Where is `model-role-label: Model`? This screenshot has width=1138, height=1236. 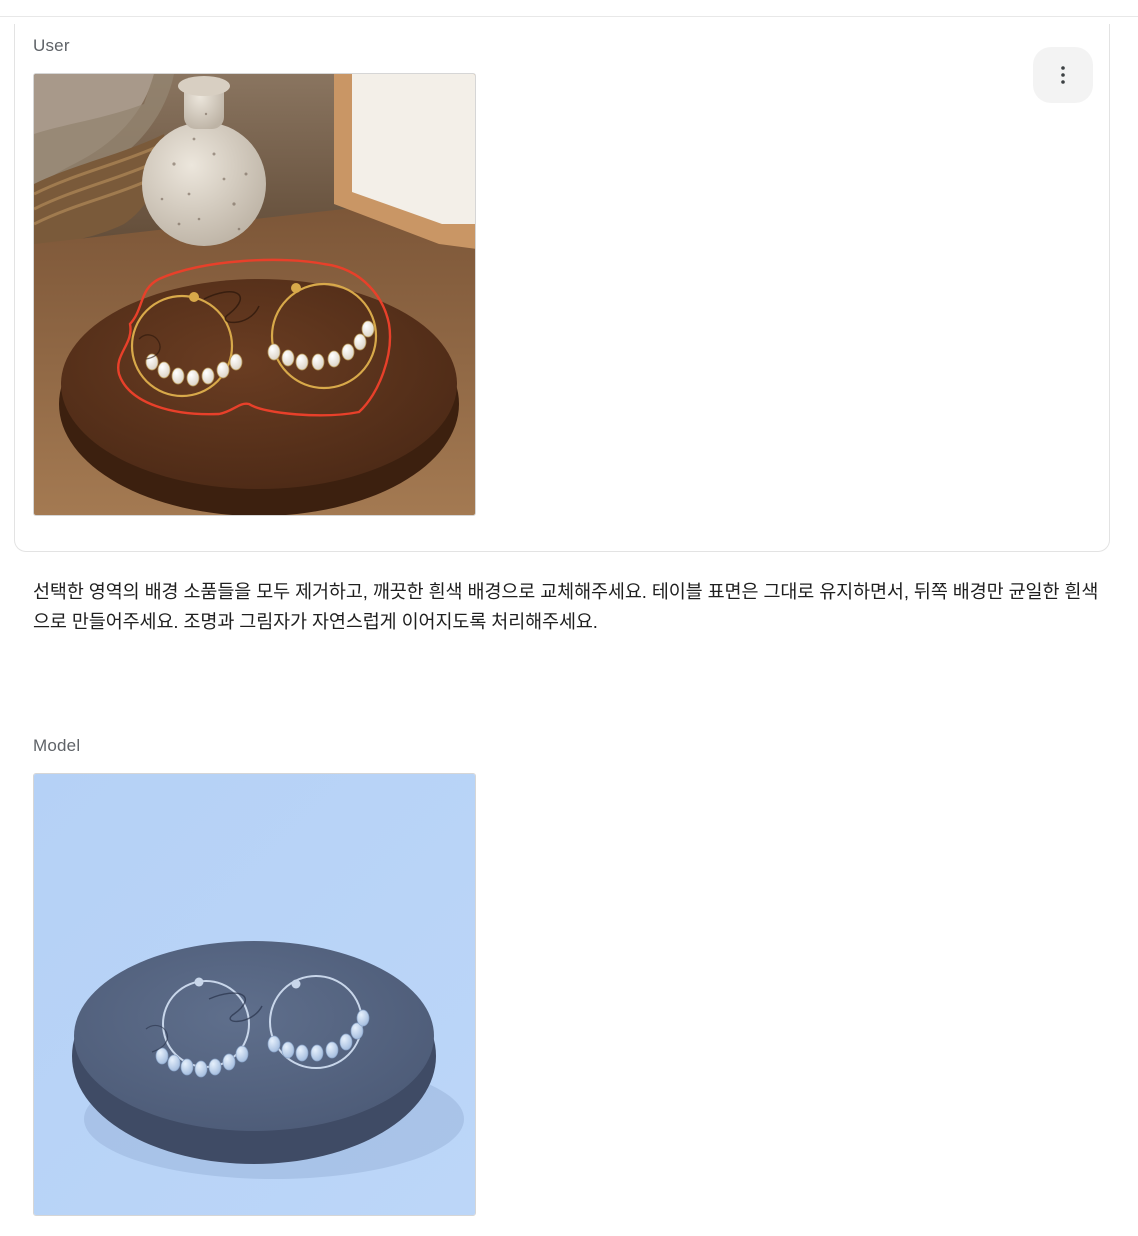 model-role-label: Model is located at coordinates (57, 745).